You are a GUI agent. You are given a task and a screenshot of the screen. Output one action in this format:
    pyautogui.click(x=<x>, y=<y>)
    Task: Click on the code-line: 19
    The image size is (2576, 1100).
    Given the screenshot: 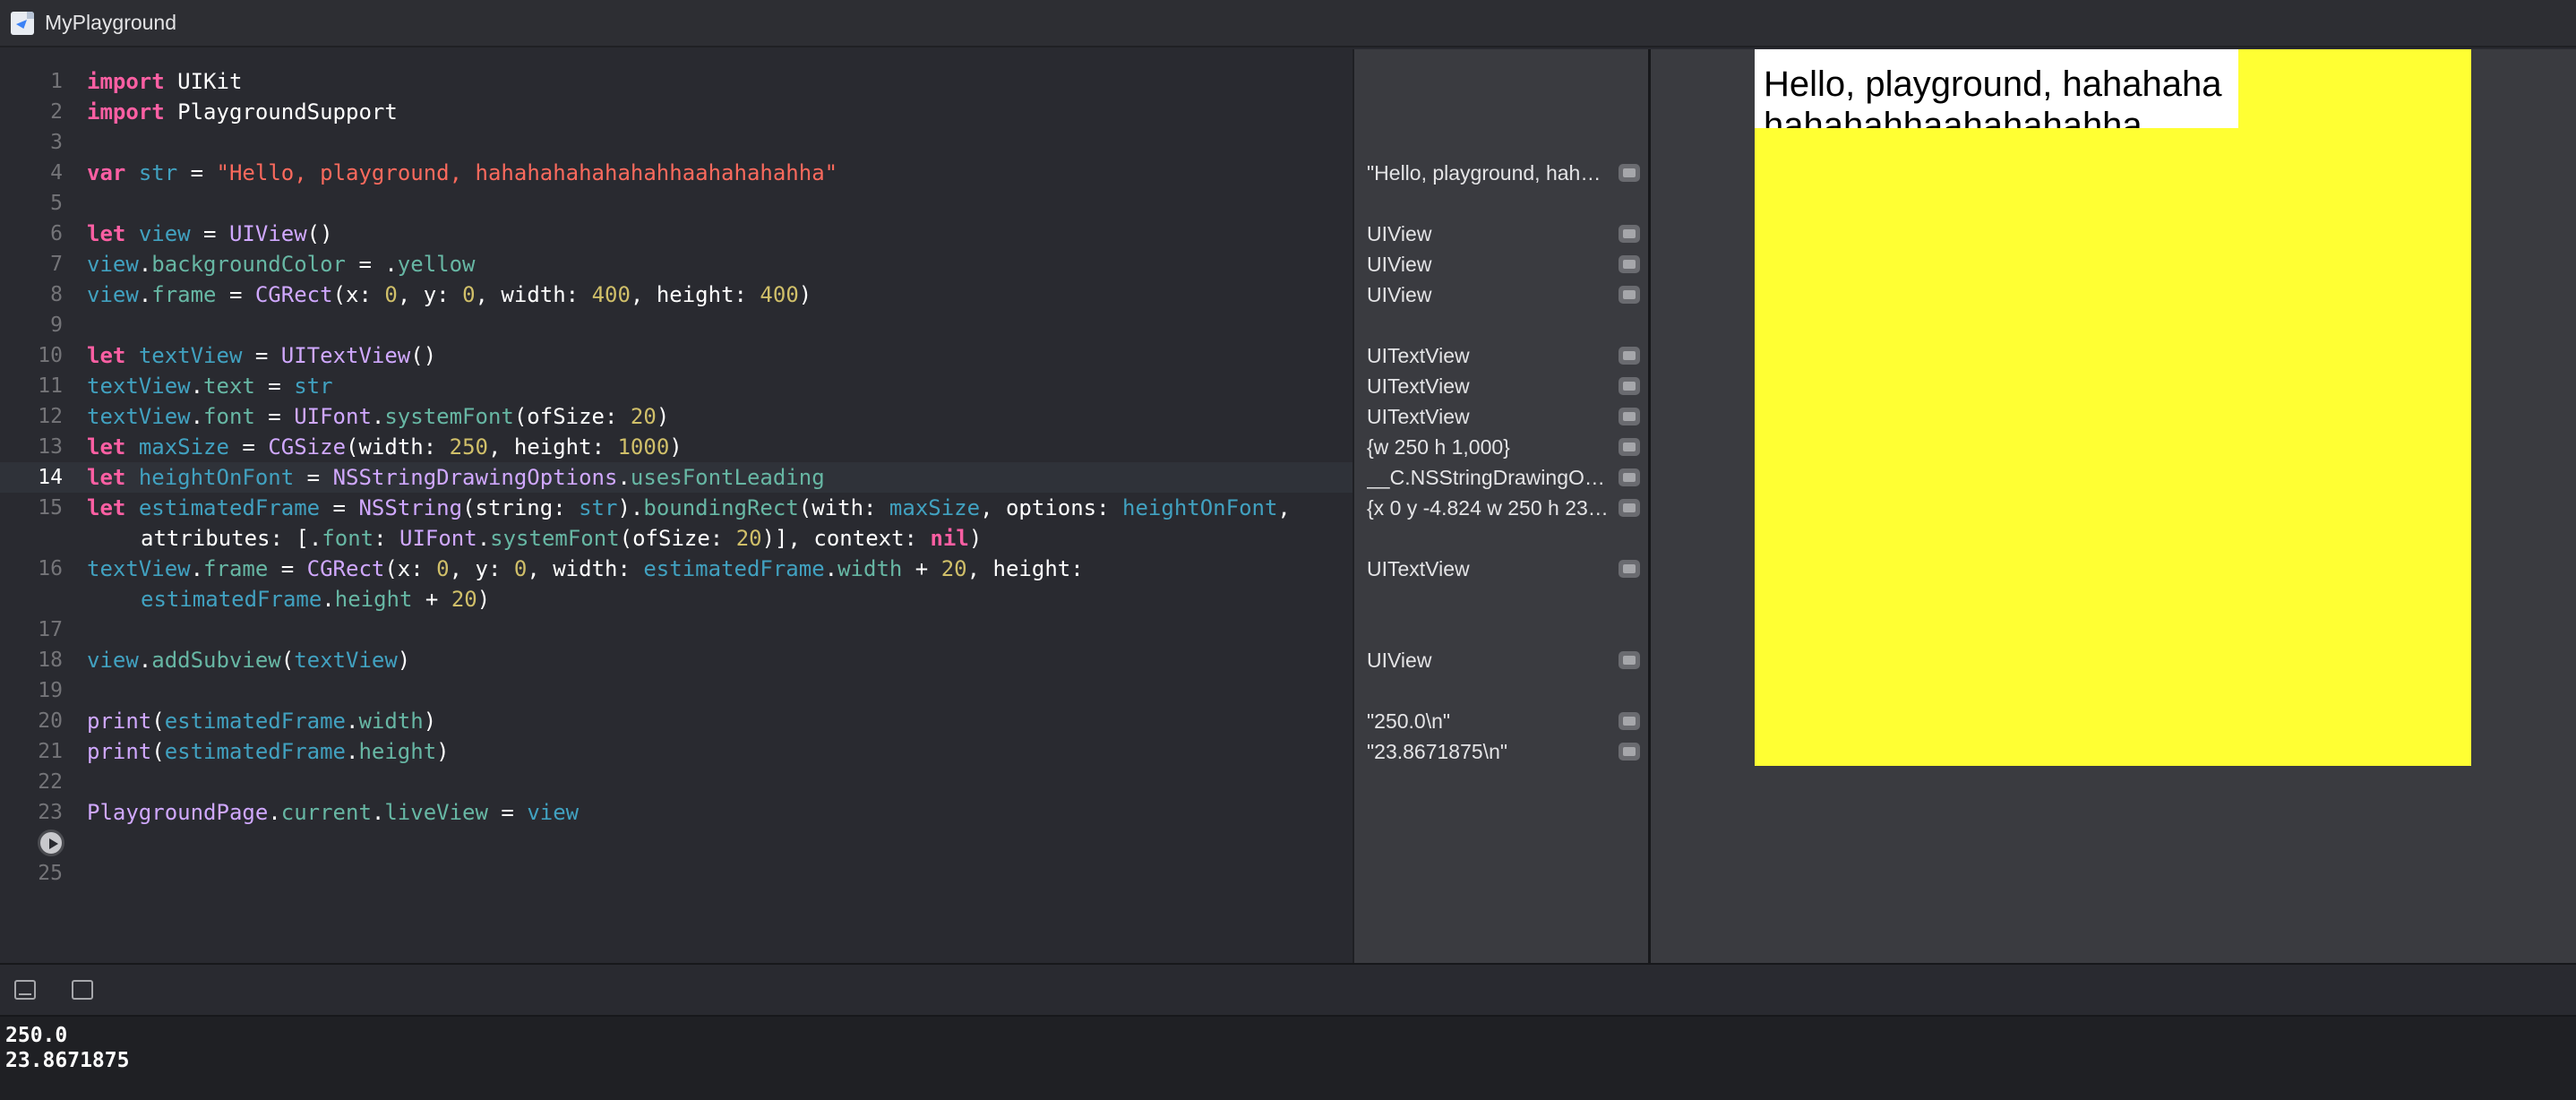 What is the action you would take?
    pyautogui.click(x=676, y=690)
    